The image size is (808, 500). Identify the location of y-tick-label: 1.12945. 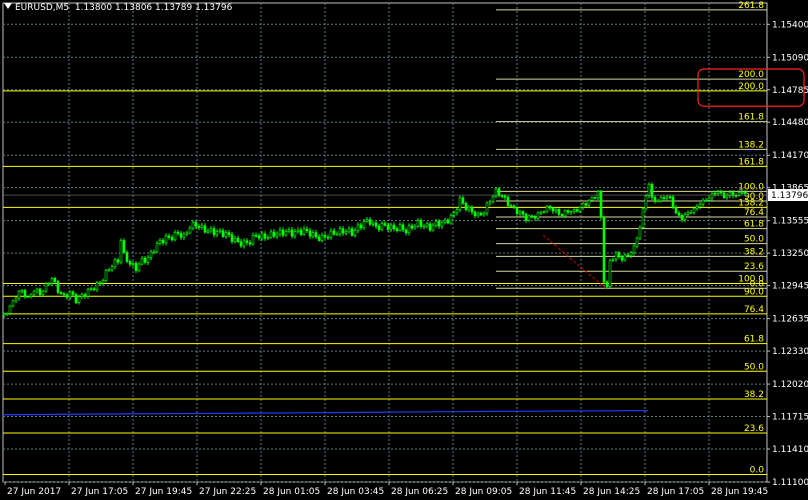
(790, 287).